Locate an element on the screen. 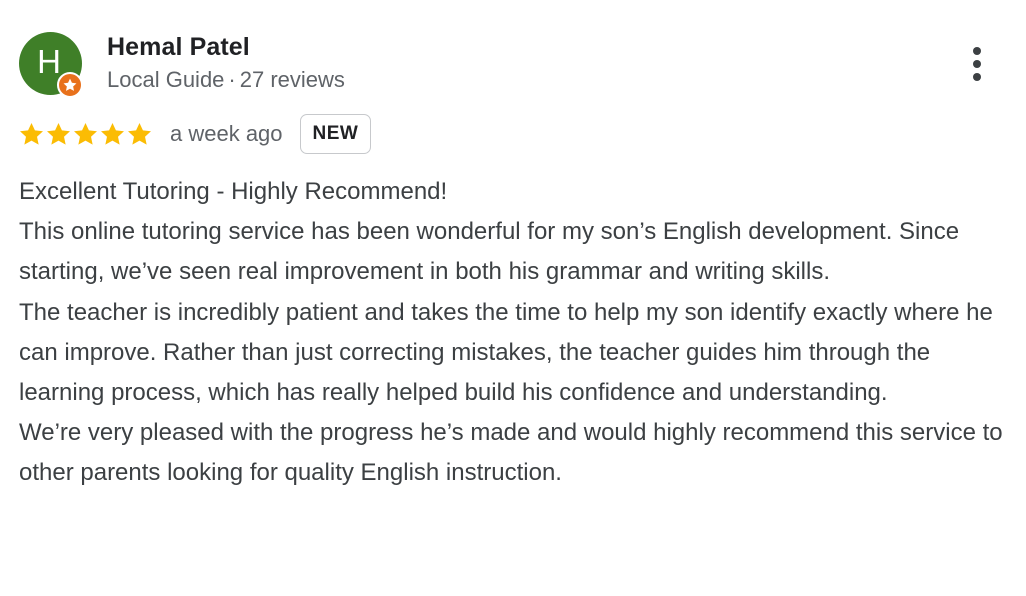 This screenshot has width=1026, height=596. local-guide-label: Local Guide is located at coordinates (166, 79).